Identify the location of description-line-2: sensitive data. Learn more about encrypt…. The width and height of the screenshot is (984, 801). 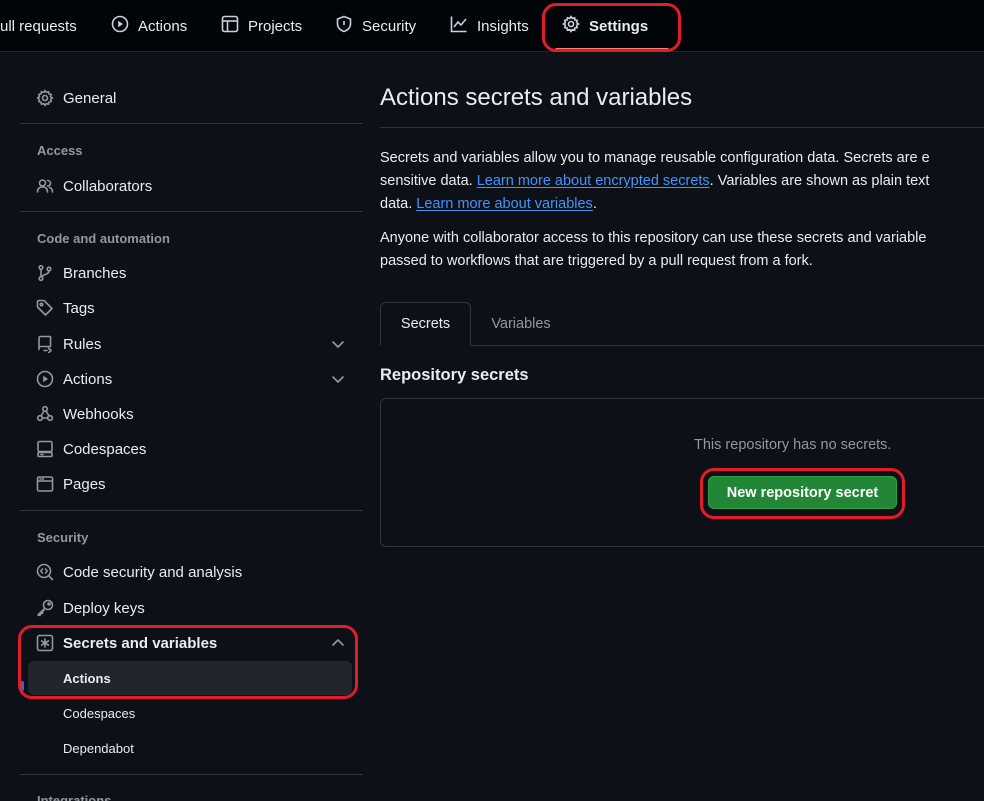
(682, 181).